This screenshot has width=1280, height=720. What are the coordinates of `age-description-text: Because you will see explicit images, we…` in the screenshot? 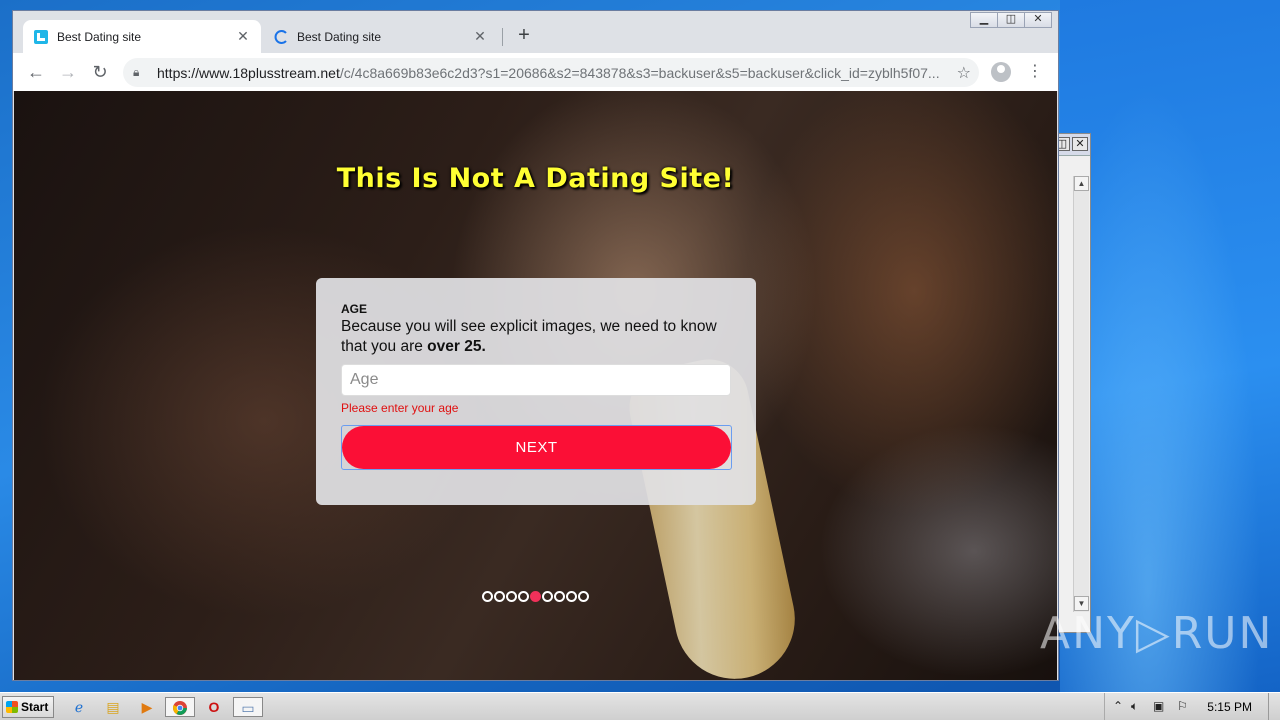 It's located at (529, 336).